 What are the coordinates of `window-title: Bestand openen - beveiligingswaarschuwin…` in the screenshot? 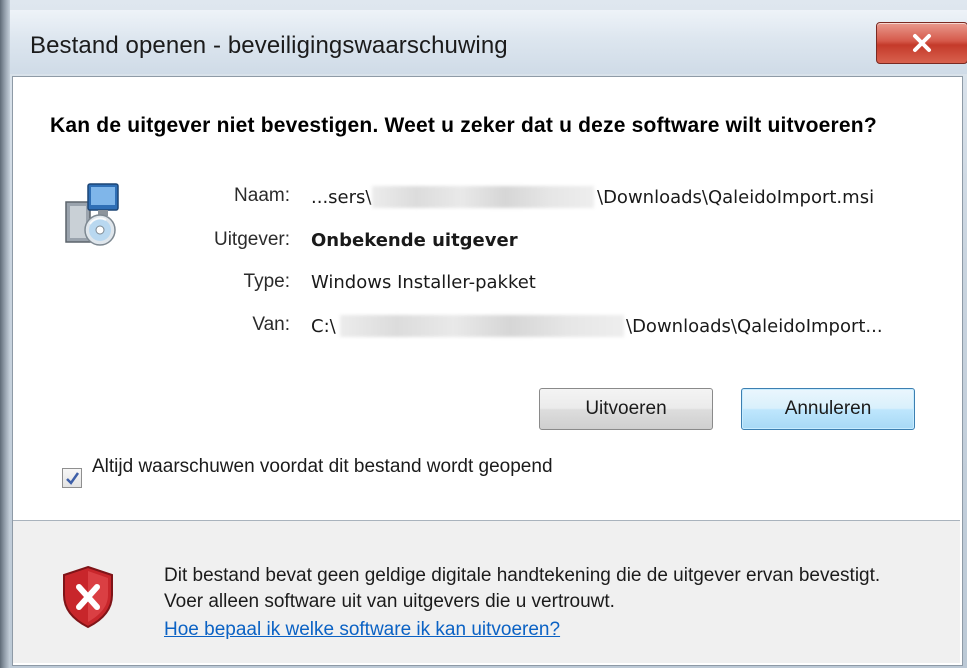 It's located at (269, 45).